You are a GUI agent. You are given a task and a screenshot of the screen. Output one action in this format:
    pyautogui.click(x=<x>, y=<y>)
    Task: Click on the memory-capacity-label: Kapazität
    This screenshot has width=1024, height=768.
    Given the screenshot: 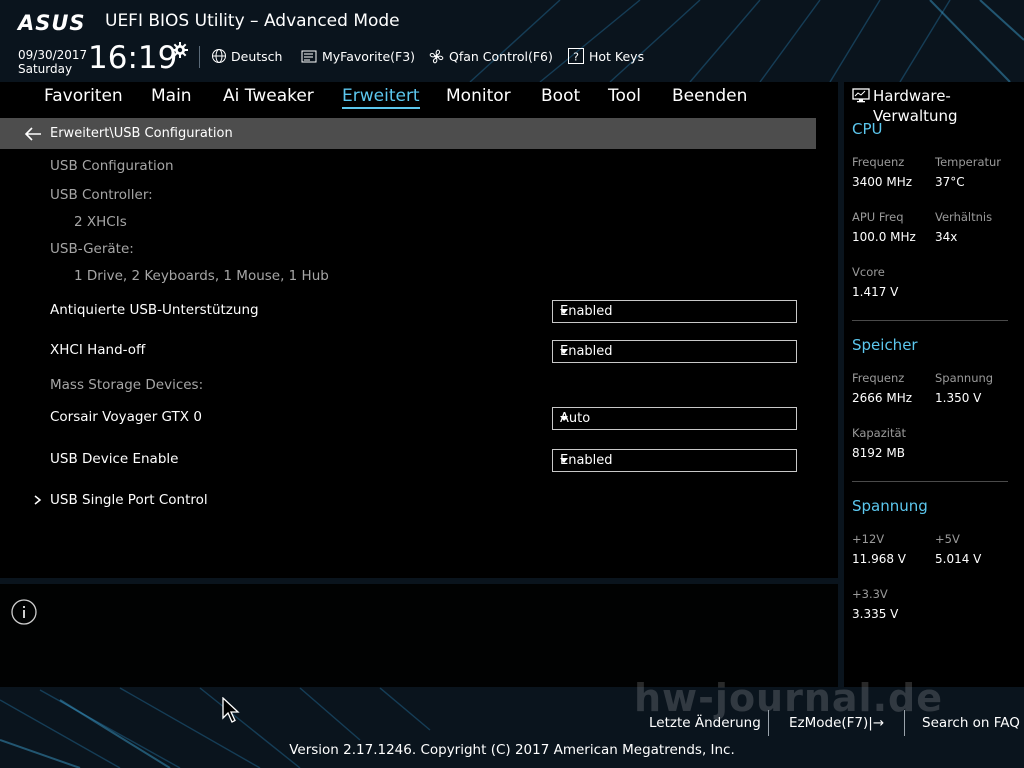 What is the action you would take?
    pyautogui.click(x=879, y=433)
    